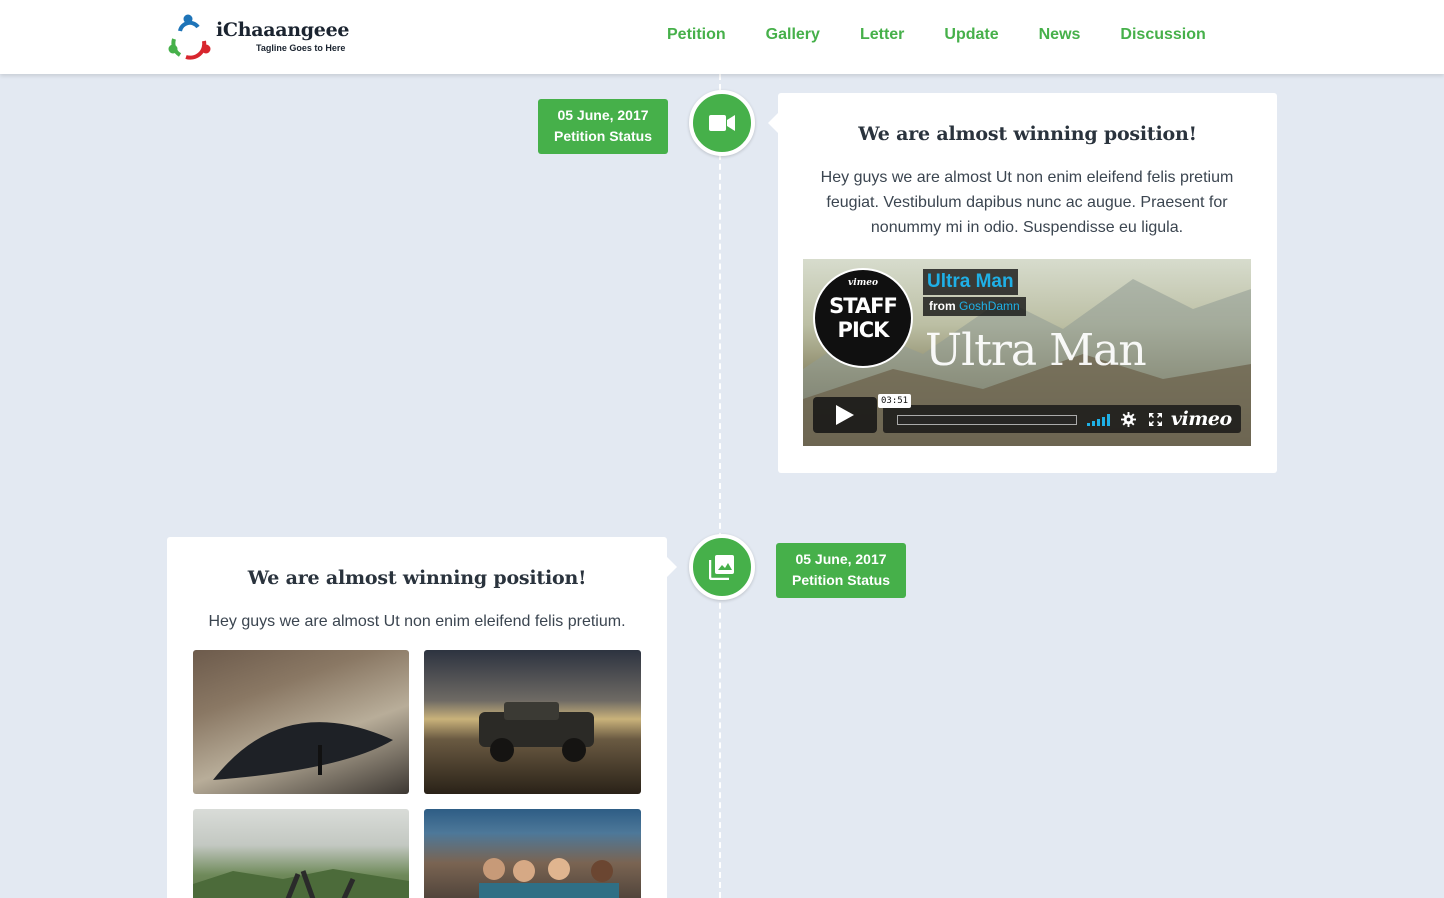 The width and height of the screenshot is (1444, 898). What do you see at coordinates (1162, 35) in the screenshot?
I see `nav-discussion: Discussion` at bounding box center [1162, 35].